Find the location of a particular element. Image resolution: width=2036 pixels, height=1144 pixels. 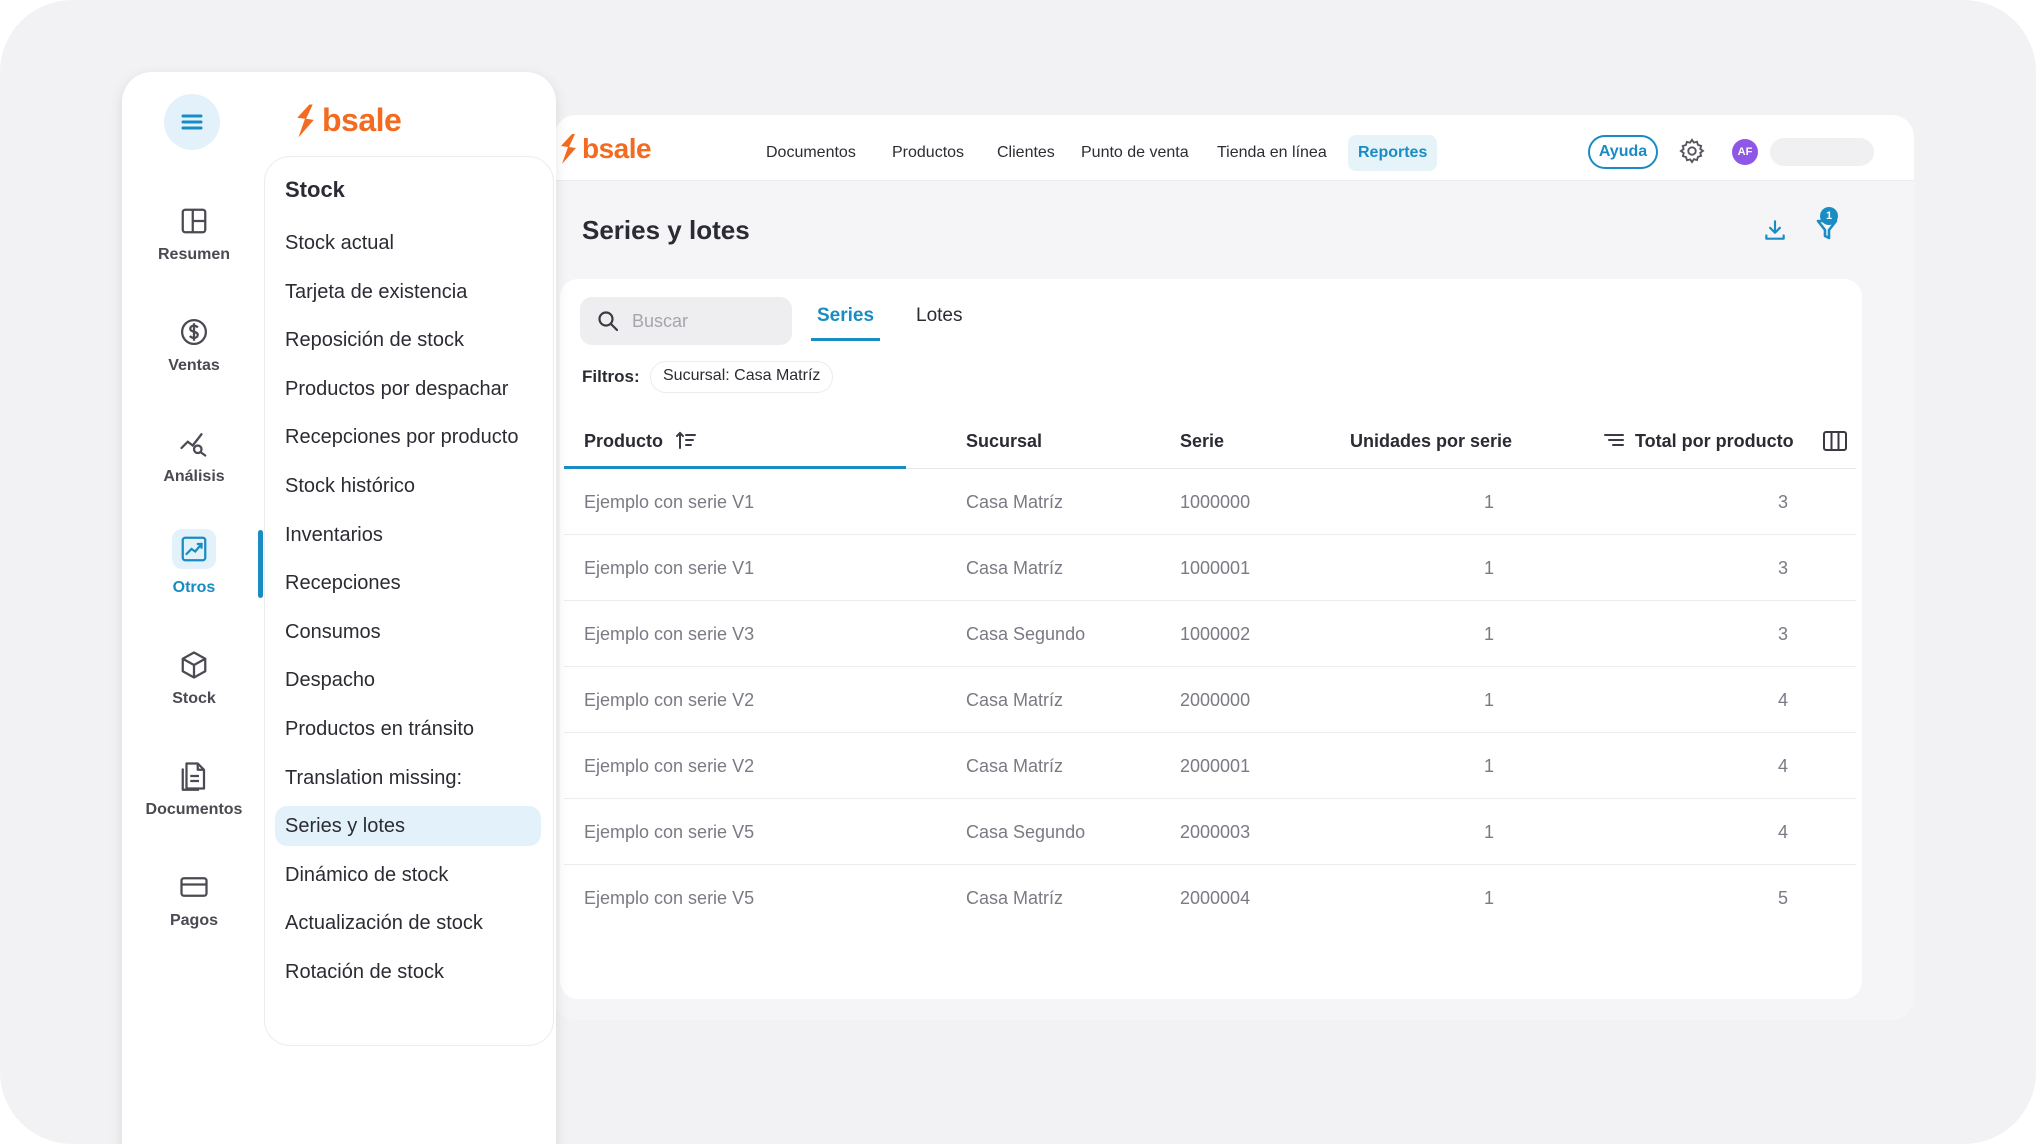

submenu-item: Despacho is located at coordinates (408, 680).